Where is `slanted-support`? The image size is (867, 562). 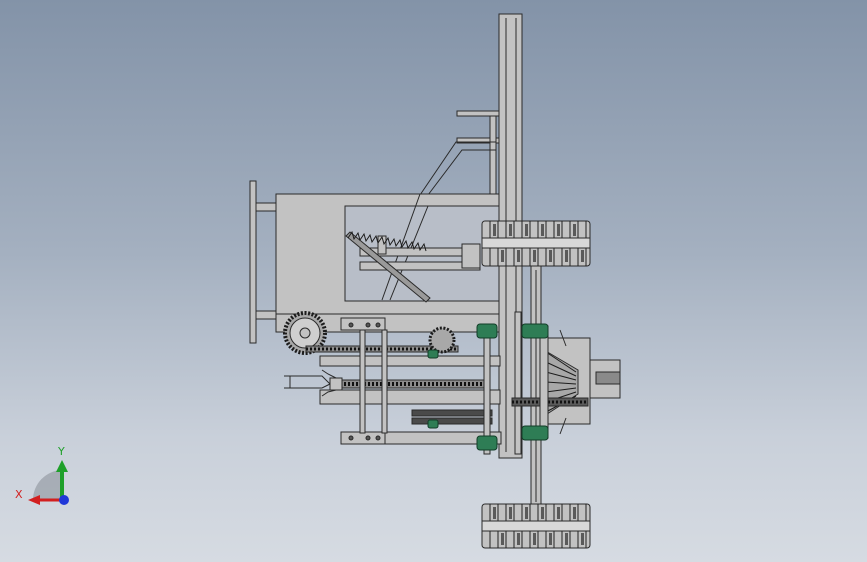 slanted-support is located at coordinates (457, 168).